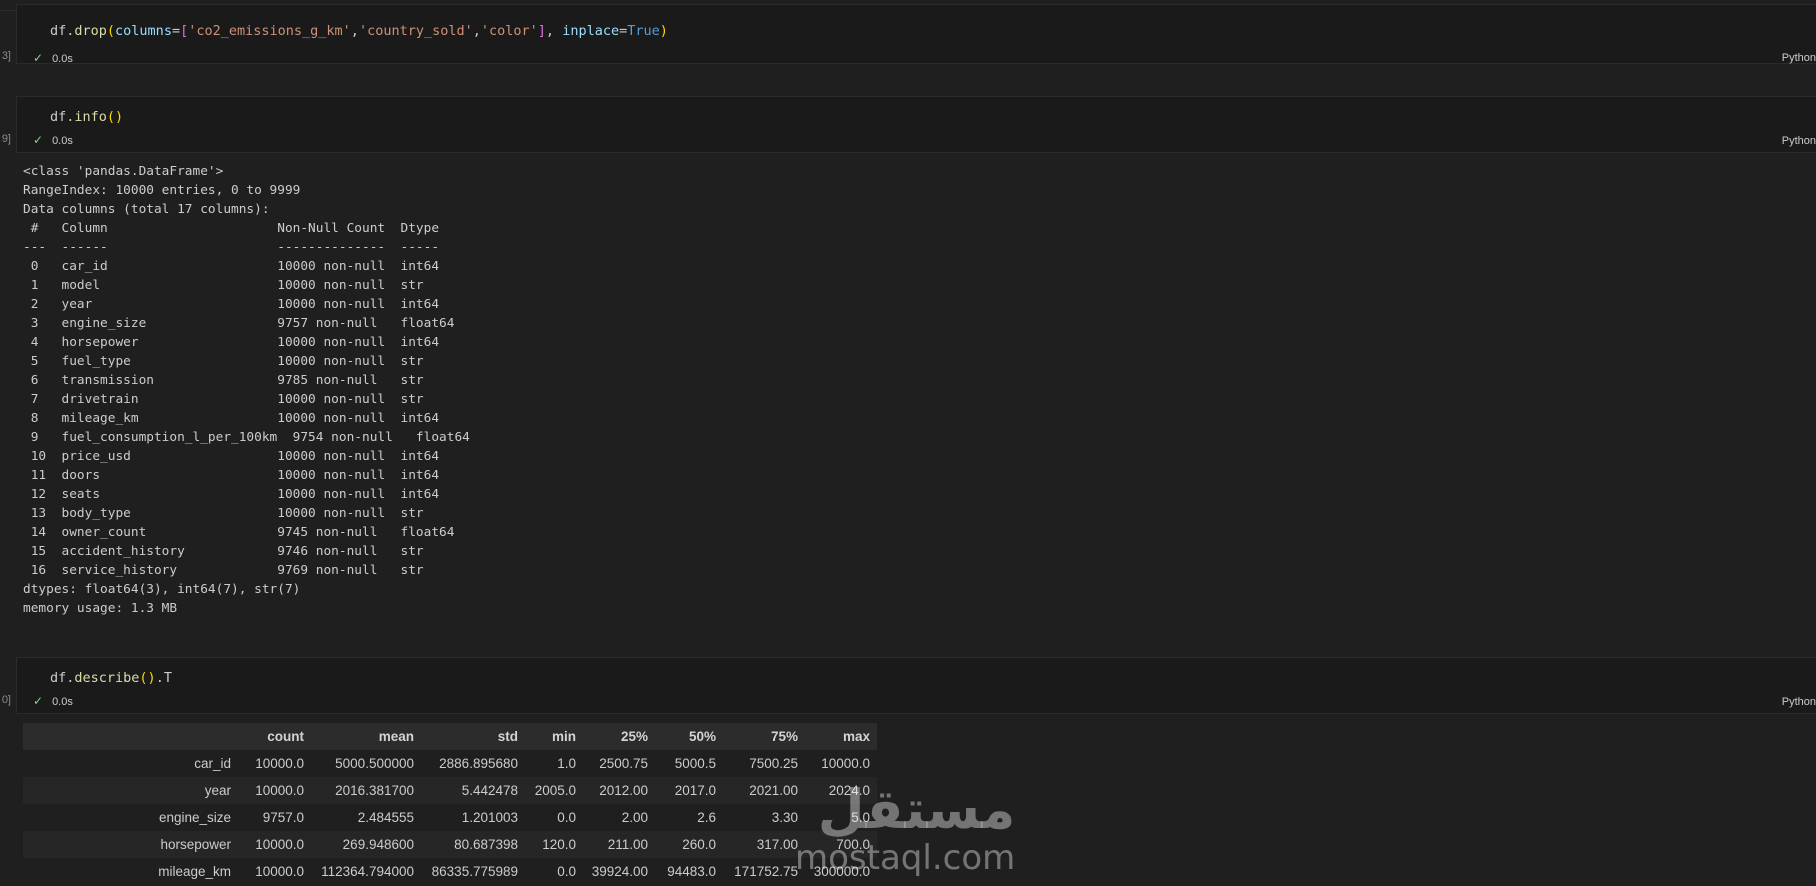  I want to click on table-cell: 120.0, so click(554, 844).